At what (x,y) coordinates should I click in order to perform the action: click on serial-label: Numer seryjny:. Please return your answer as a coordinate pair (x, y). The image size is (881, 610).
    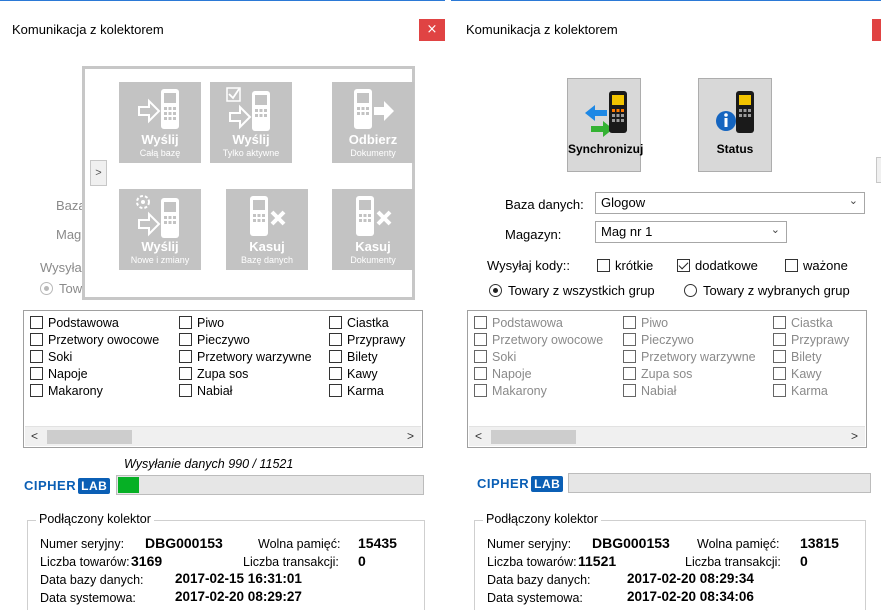
    Looking at the image, I should click on (529, 544).